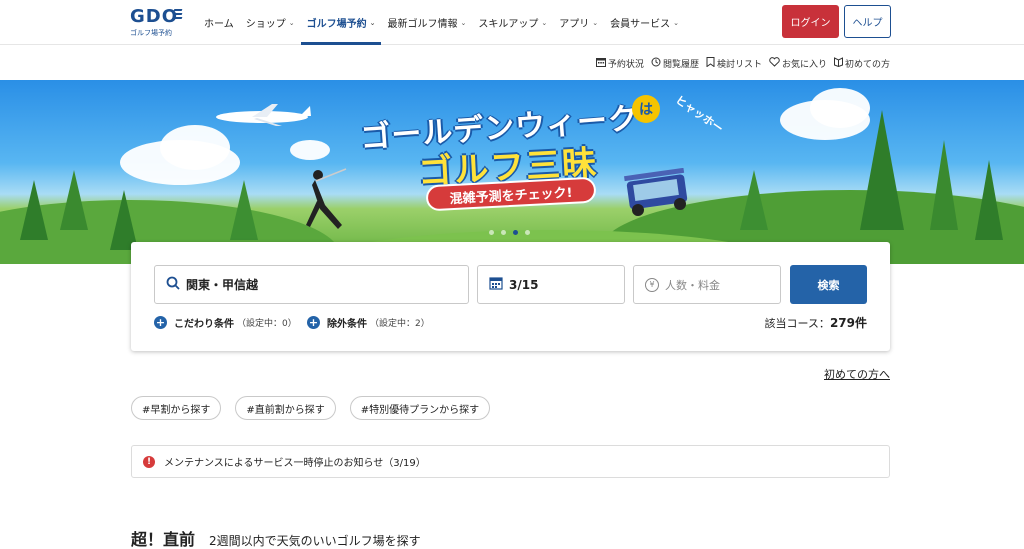 The height and width of the screenshot is (549, 1024). I want to click on link-beginners: 初めての方, so click(861, 63).